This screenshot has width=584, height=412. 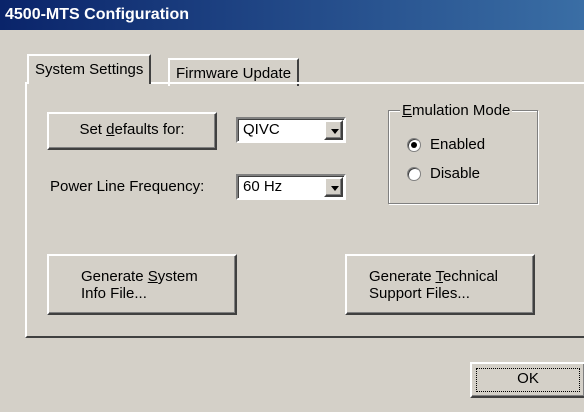 What do you see at coordinates (139, 276) in the screenshot?
I see `system-info-line1: Generate System` at bounding box center [139, 276].